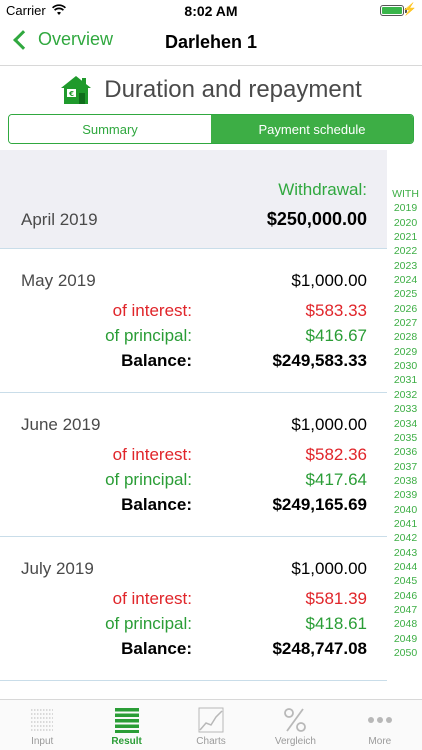 Image resolution: width=422 pixels, height=750 pixels. I want to click on tab-result: Result, so click(126, 725).